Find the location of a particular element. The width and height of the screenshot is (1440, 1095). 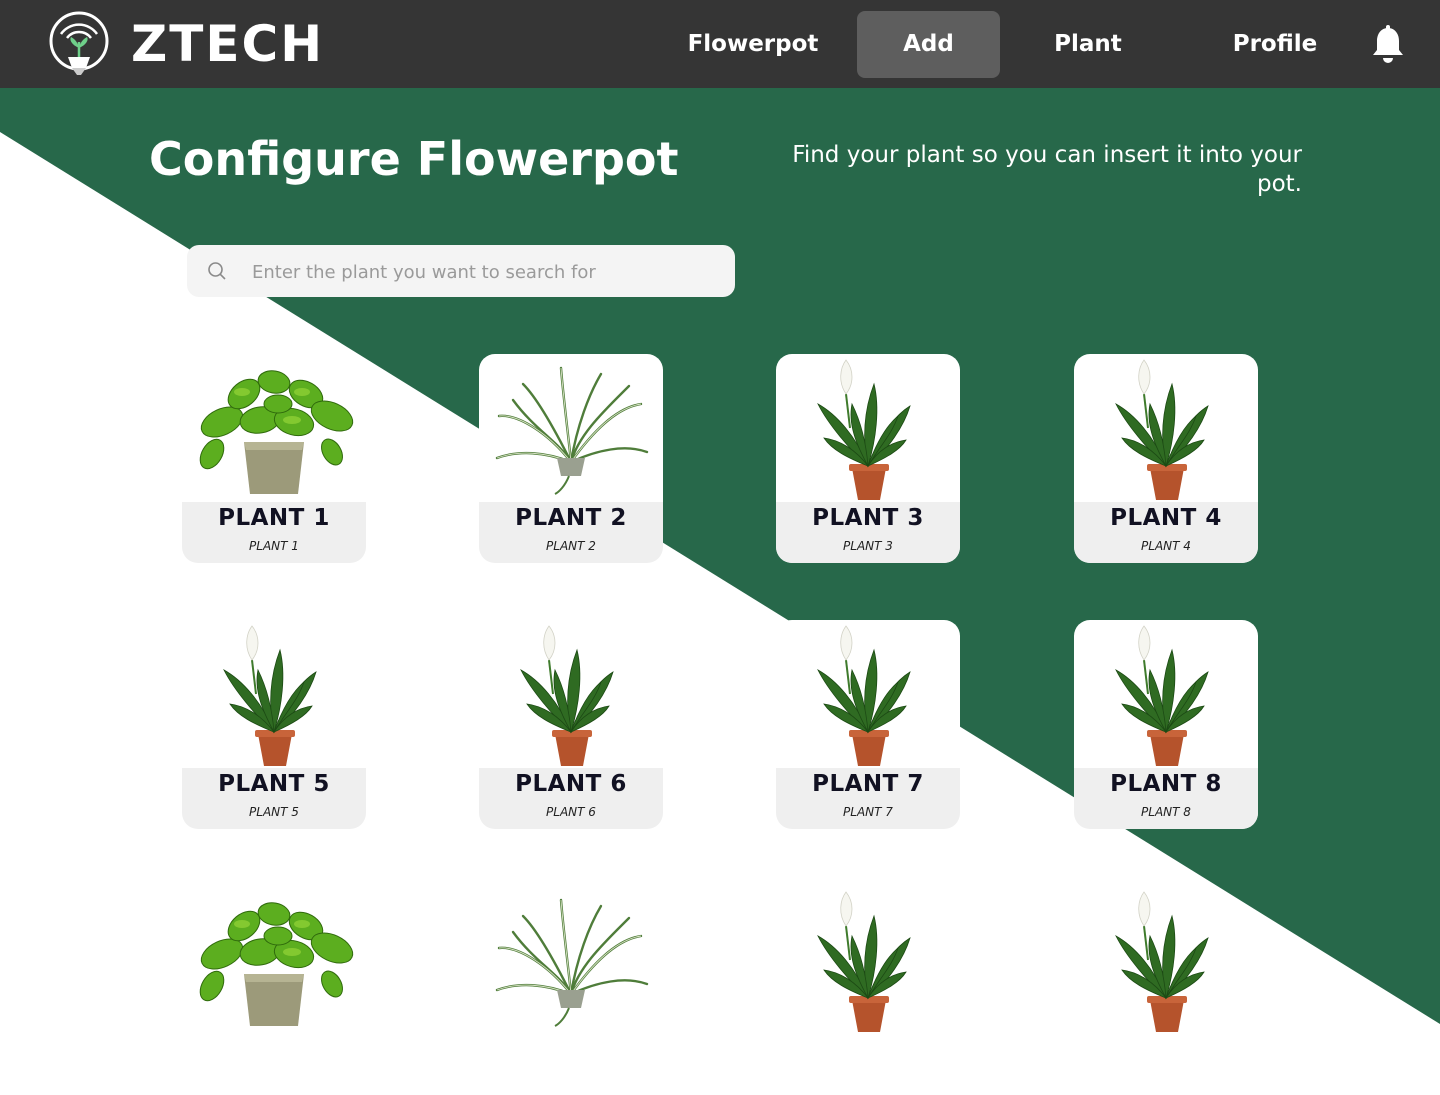

plant-name: PLANT 2 is located at coordinates (571, 518).